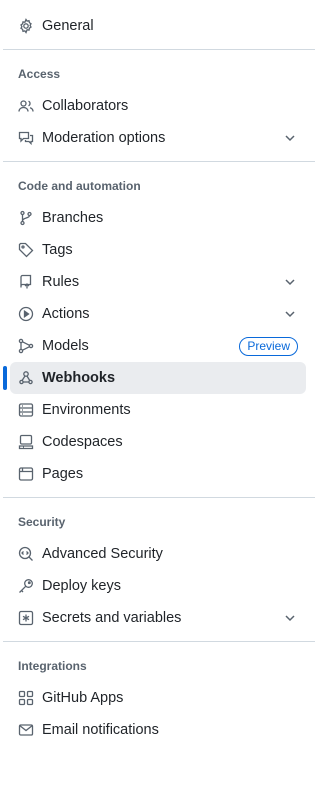 Image resolution: width=321 pixels, height=802 pixels. Describe the element at coordinates (26, 730) in the screenshot. I see `mail-icon` at that location.